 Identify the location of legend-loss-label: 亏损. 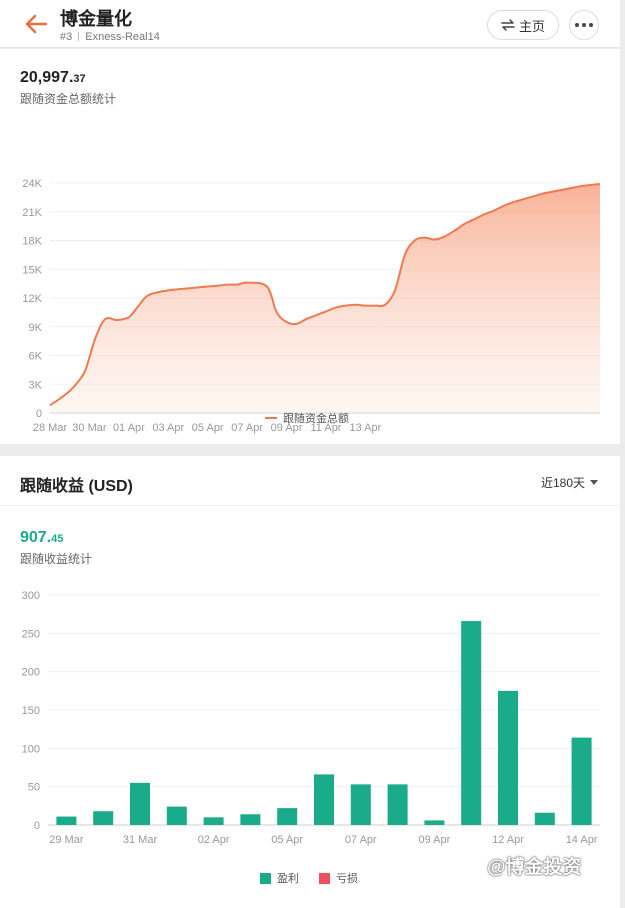
(347, 879).